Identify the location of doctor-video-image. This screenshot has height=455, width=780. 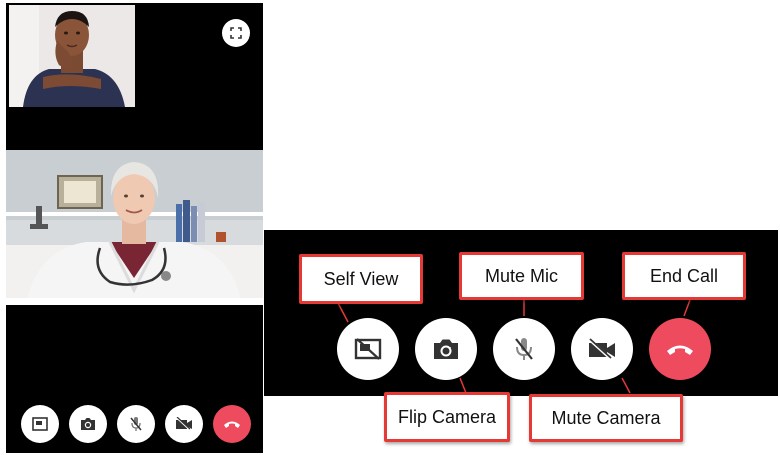
(134, 227).